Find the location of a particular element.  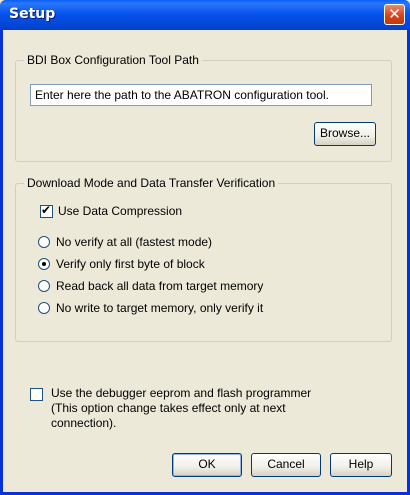

eeprom-programmer-checkbox is located at coordinates (36, 394).